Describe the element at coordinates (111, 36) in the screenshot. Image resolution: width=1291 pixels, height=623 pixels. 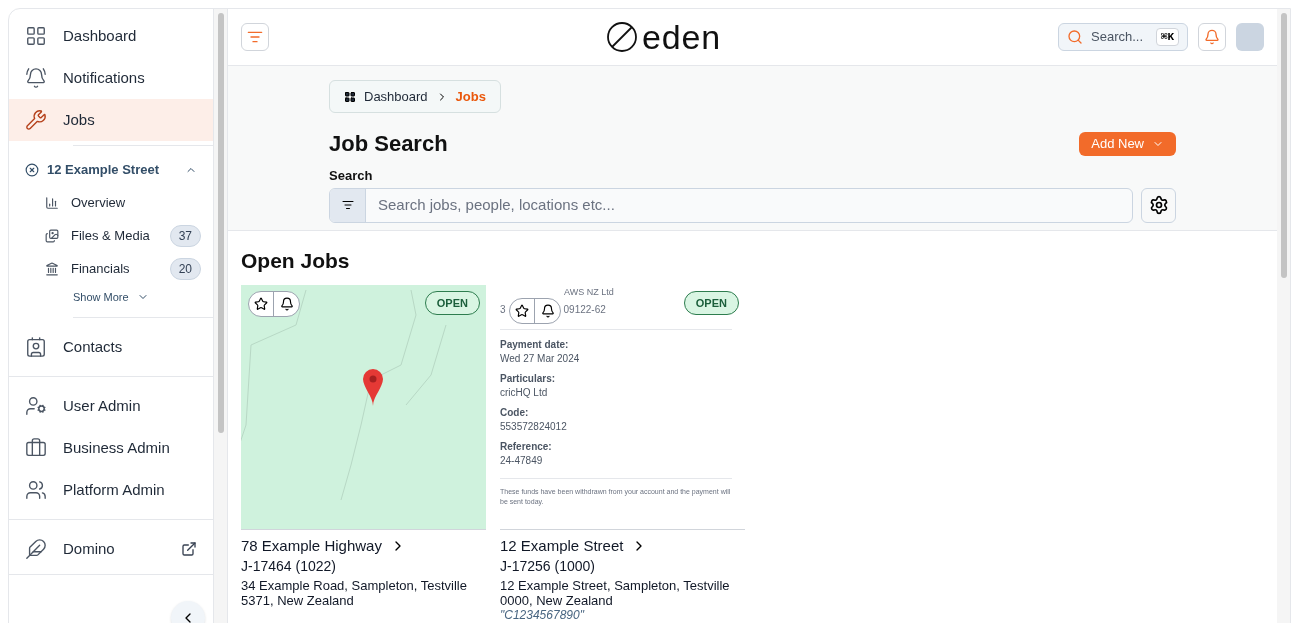
I see `nav-item: Dashboard` at that location.